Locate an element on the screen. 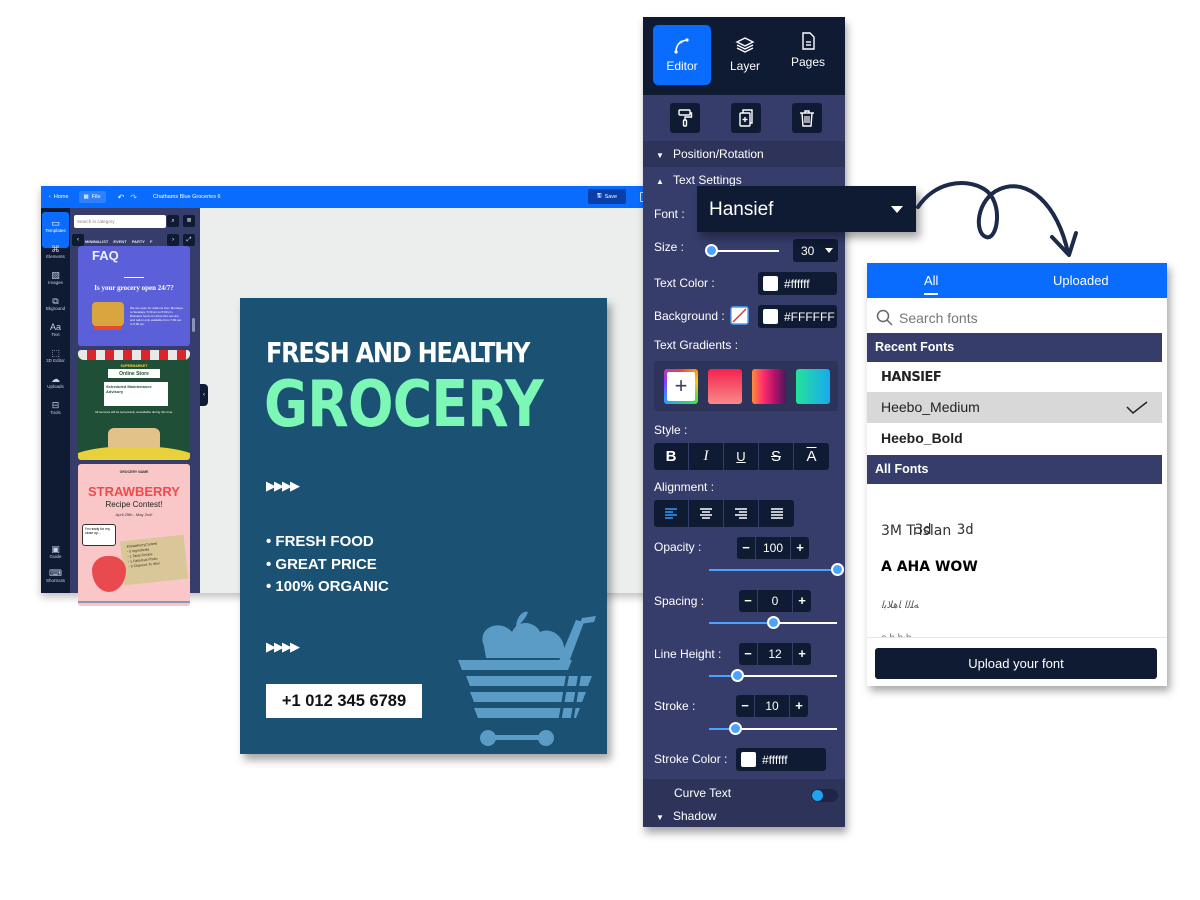 The width and height of the screenshot is (1200, 900). panel-horizontal-scrollbar is located at coordinates (134, 602).